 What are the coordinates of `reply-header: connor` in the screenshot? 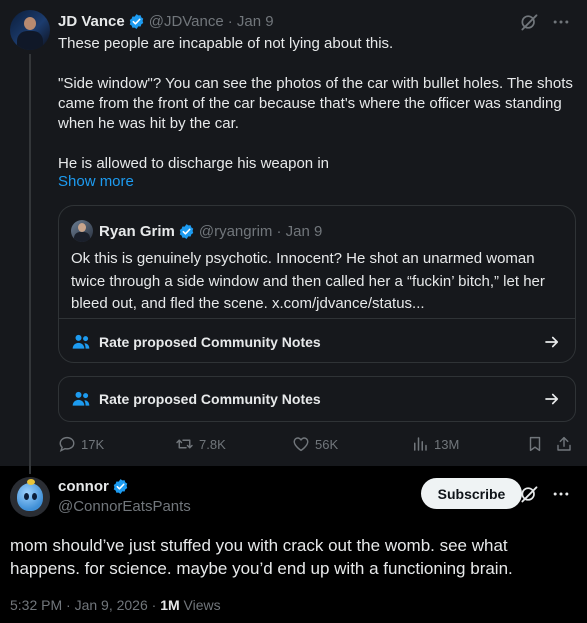 It's located at (95, 486).